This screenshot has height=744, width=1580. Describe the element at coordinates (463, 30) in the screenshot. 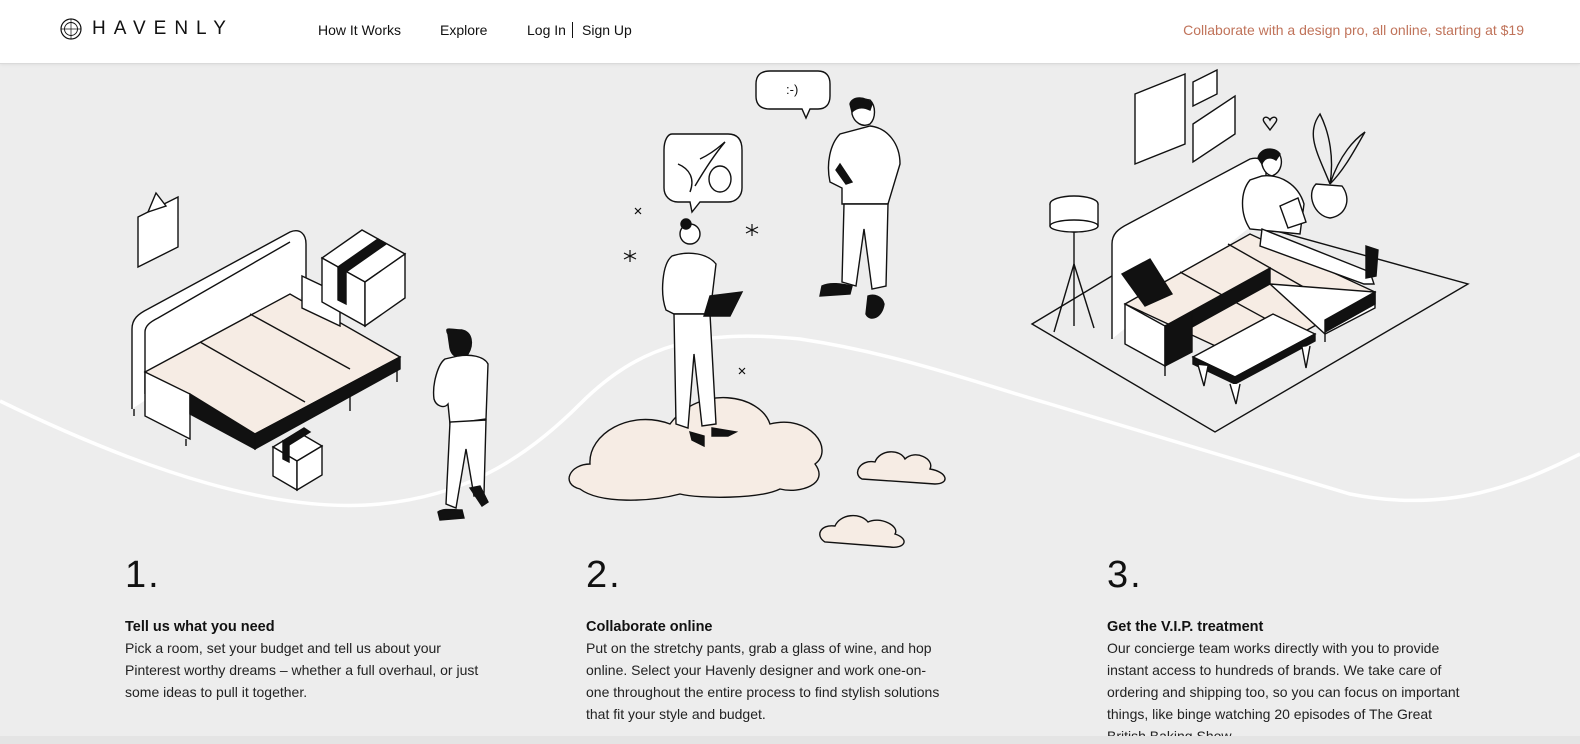

I see `nav-explore: Explore` at that location.